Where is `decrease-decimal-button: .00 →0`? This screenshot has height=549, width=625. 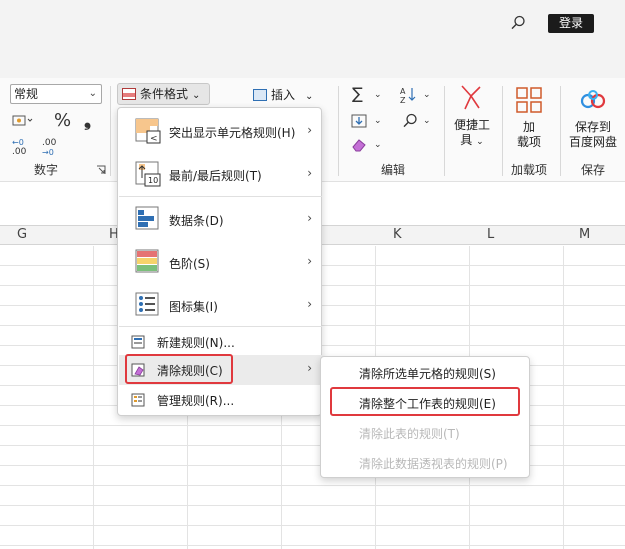
decrease-decimal-button: .00 →0 is located at coordinates (53, 148).